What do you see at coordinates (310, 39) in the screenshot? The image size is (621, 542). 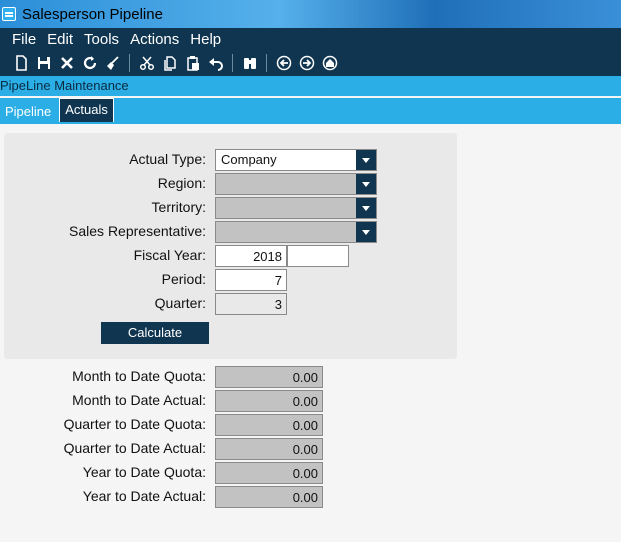 I see `menu-bar: File Edit Tools Actions Help` at bounding box center [310, 39].